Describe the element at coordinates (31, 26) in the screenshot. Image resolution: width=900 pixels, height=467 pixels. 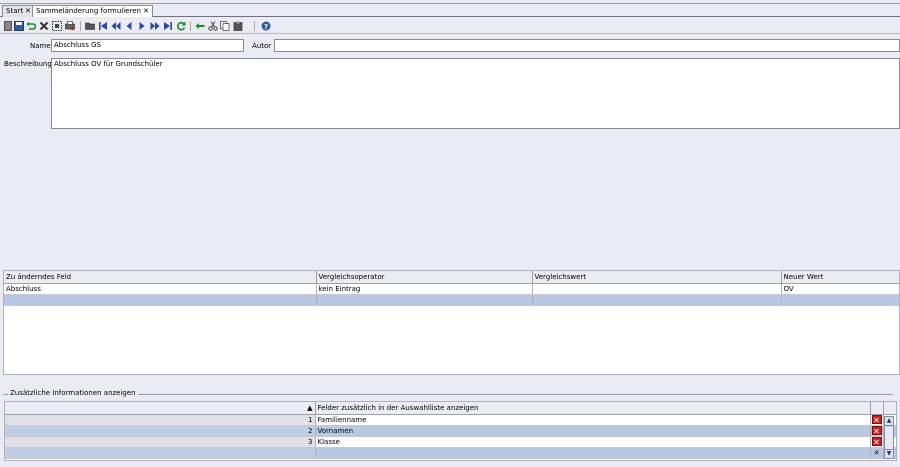
I see `undo-icon` at that location.